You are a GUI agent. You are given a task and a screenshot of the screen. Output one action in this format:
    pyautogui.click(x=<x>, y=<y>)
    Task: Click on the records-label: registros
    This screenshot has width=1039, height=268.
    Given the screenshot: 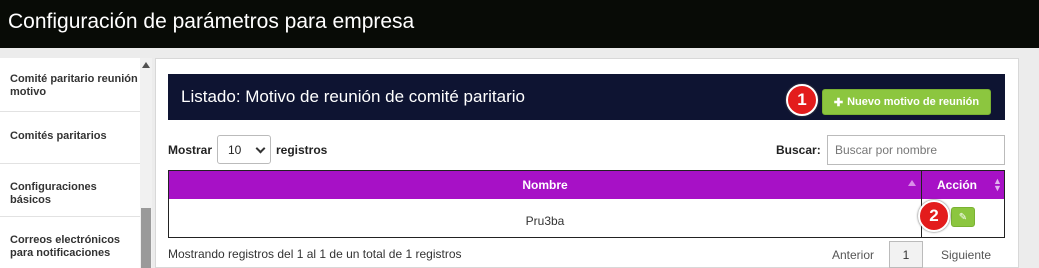 What is the action you would take?
    pyautogui.click(x=302, y=150)
    